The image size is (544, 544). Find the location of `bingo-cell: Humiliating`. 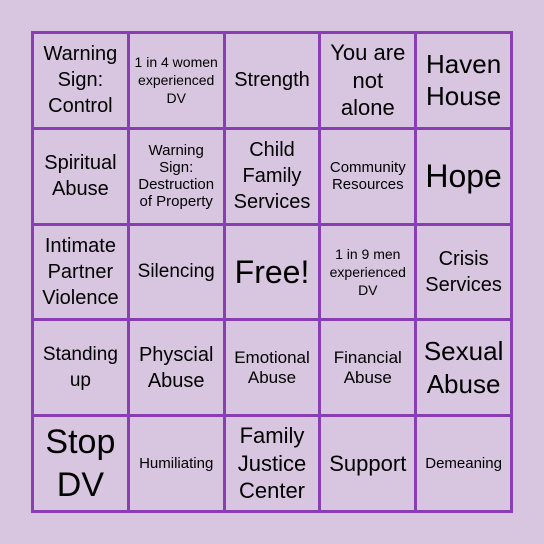

bingo-cell: Humiliating is located at coordinates (176, 463).